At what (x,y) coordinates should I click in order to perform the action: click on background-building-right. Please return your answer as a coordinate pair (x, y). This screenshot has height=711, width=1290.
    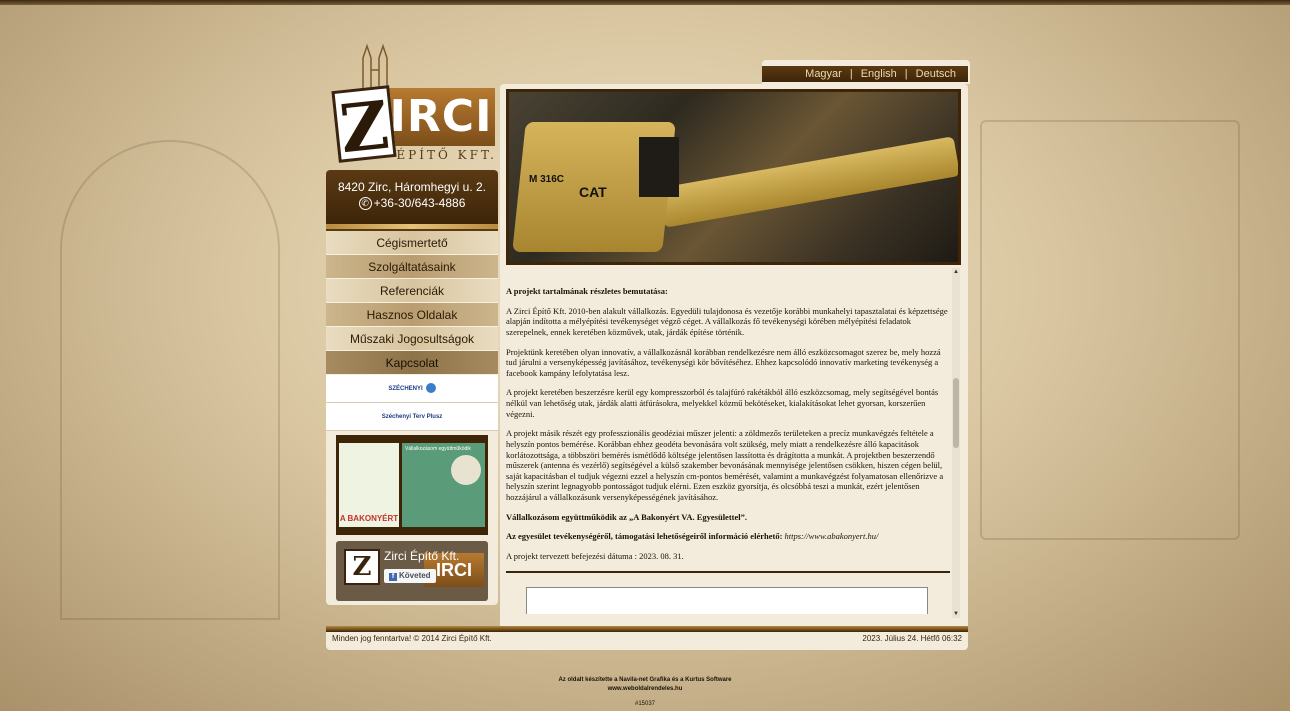
    Looking at the image, I should click on (1110, 330).